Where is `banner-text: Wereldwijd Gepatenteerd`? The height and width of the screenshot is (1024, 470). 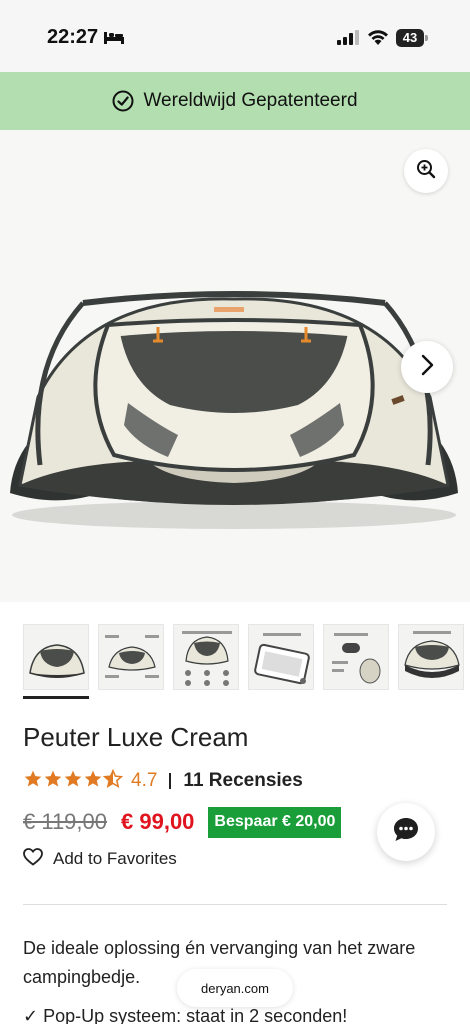
banner-text: Wereldwijd Gepatenteerd is located at coordinates (250, 100).